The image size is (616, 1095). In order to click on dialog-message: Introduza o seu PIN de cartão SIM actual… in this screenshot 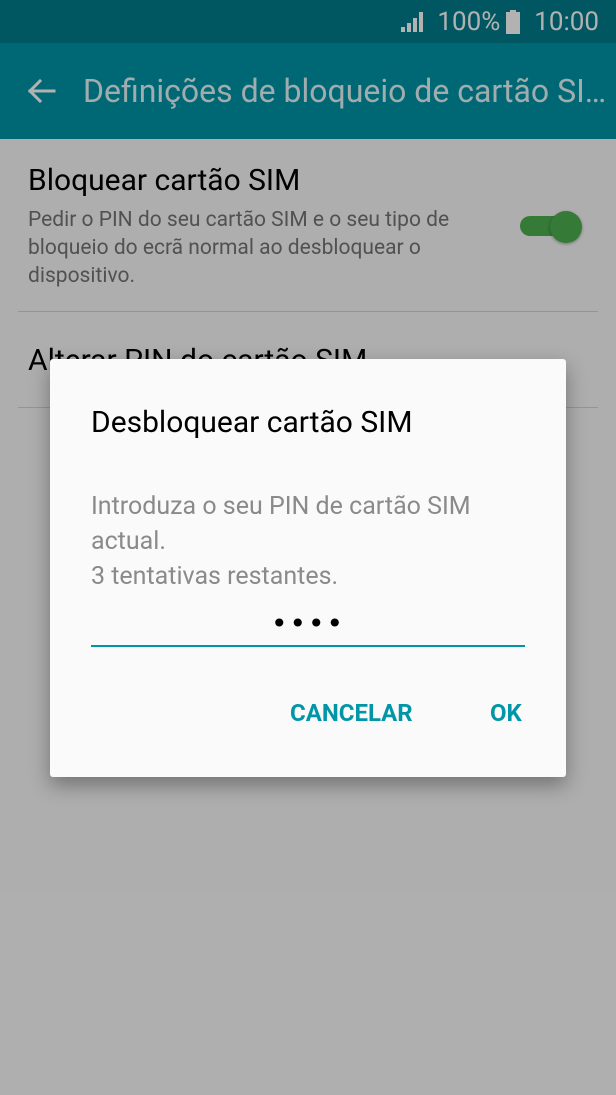, I will do `click(311, 541)`.